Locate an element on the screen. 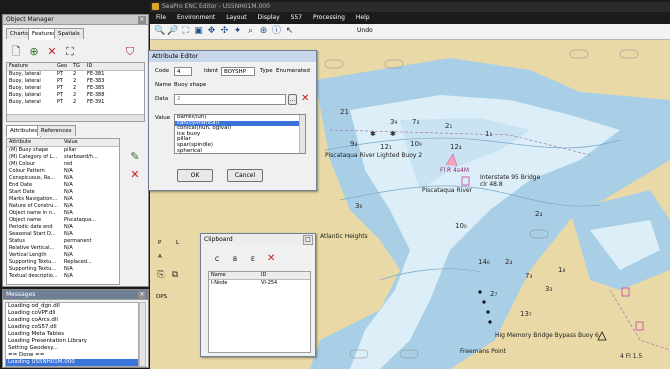  clipboard-button-b: B is located at coordinates (235, 259).